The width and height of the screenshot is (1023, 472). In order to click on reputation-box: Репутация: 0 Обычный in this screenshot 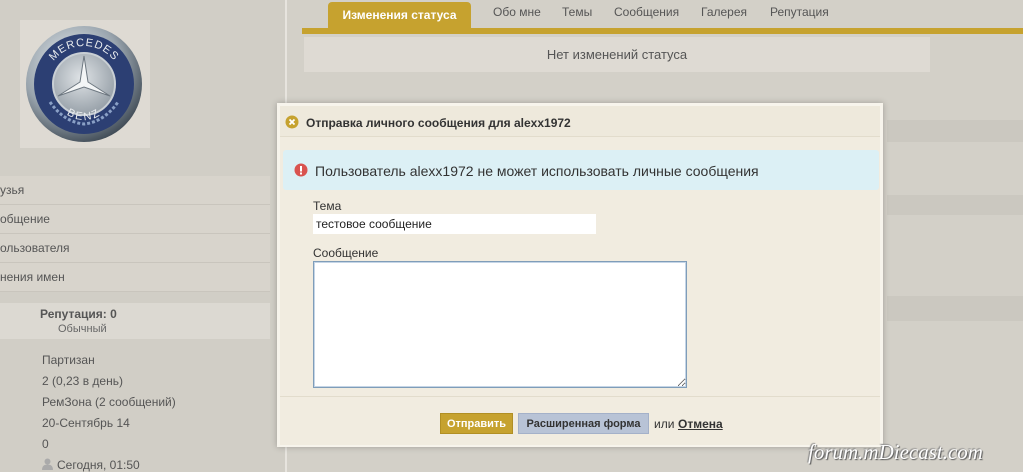, I will do `click(135, 321)`.